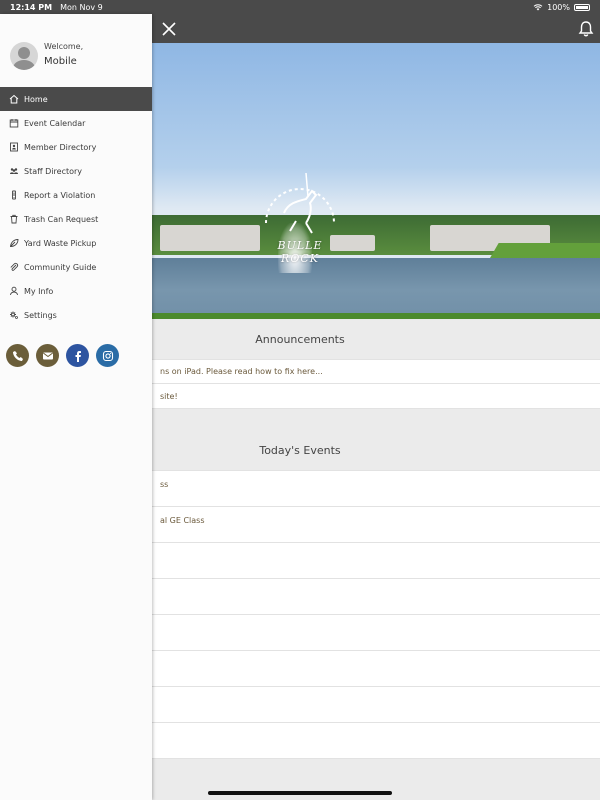 The width and height of the screenshot is (600, 800). What do you see at coordinates (14, 99) in the screenshot?
I see `home-icon` at bounding box center [14, 99].